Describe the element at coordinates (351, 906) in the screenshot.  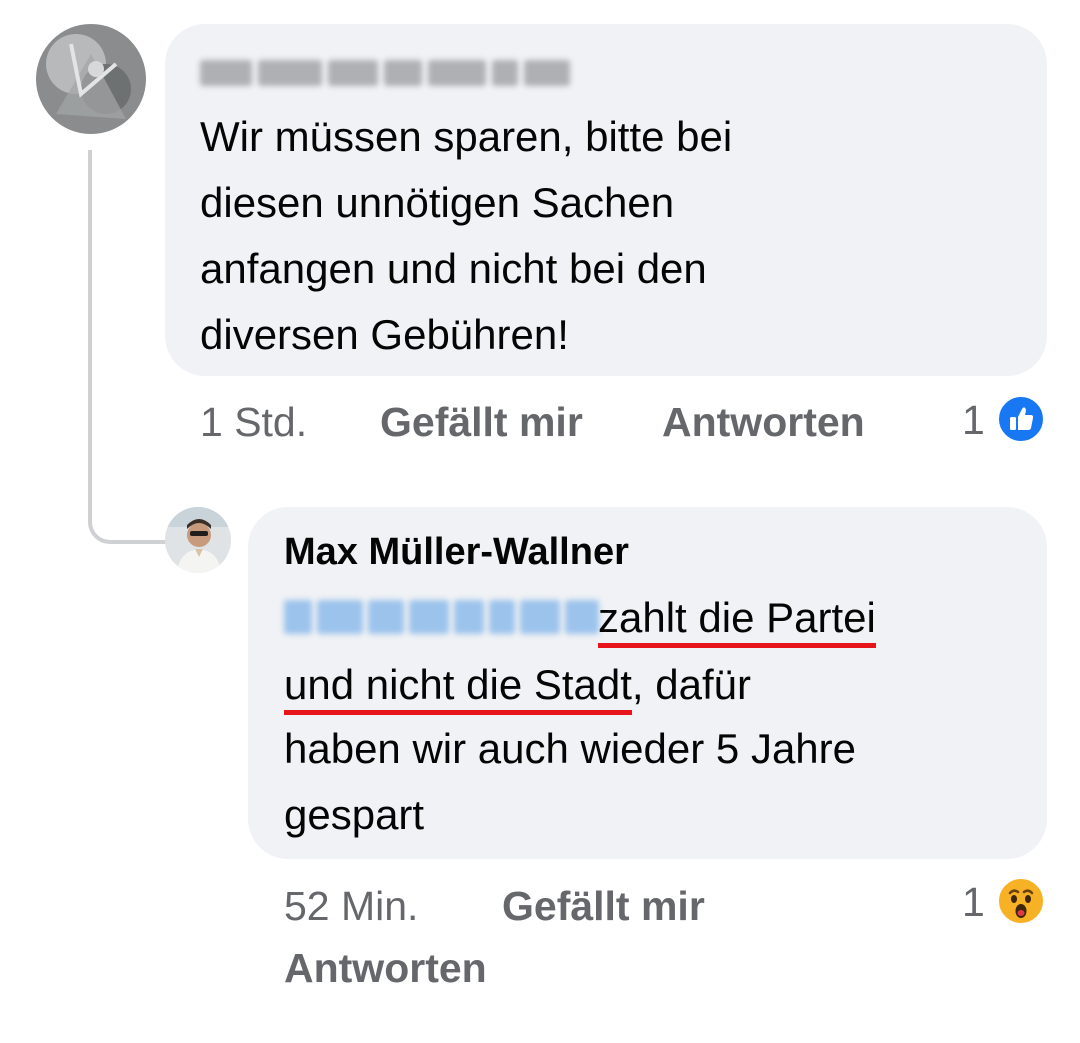
I see `reply-timestamp: 52 Min.` at that location.